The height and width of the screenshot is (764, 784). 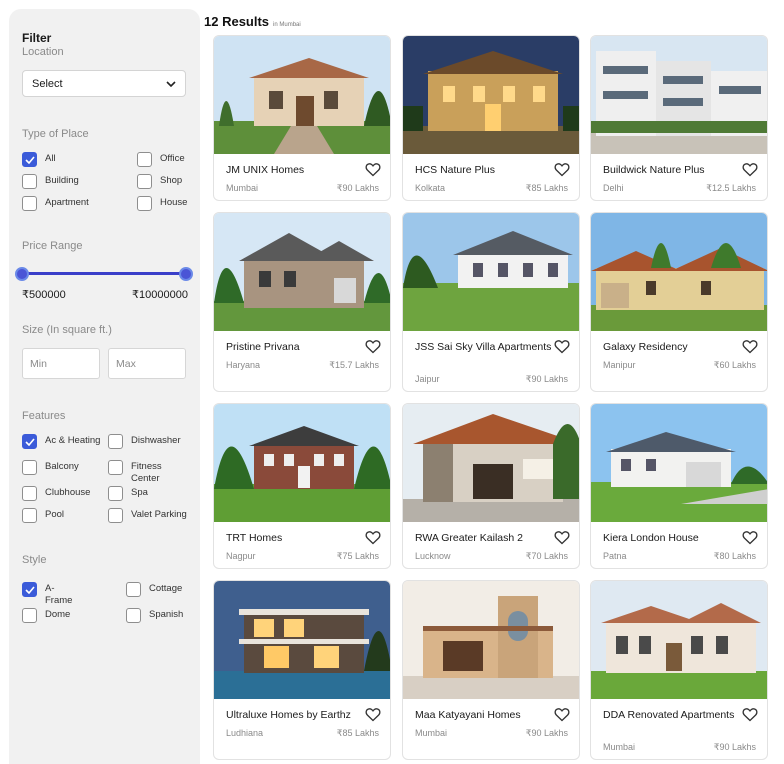 What do you see at coordinates (455, 170) in the screenshot?
I see `property-name: HCS Nature Plus` at bounding box center [455, 170].